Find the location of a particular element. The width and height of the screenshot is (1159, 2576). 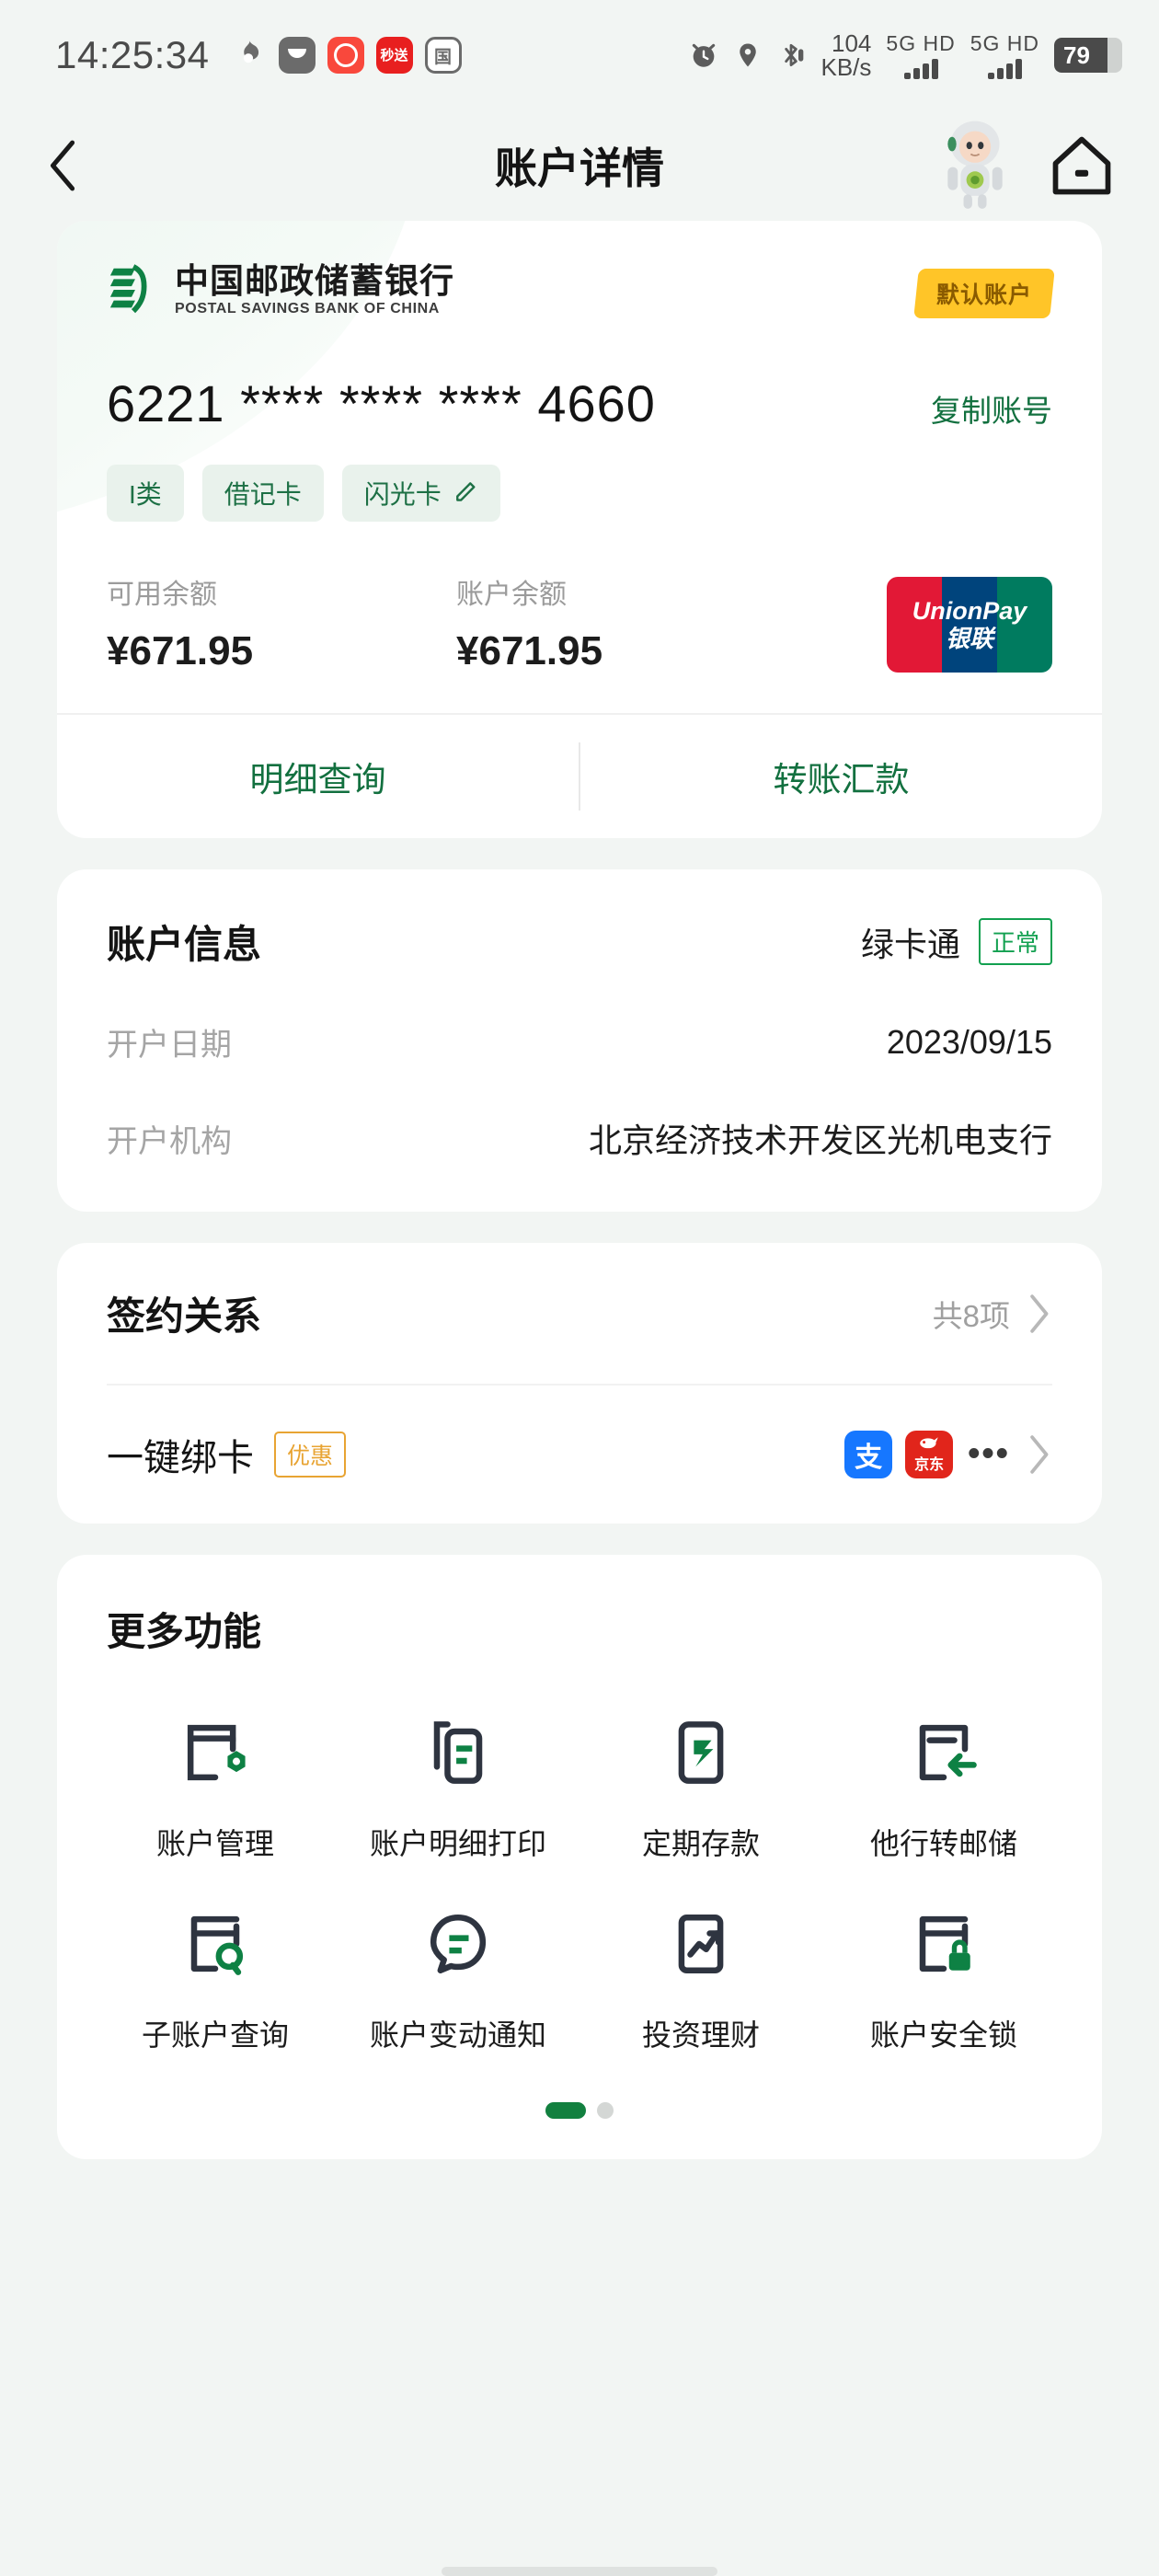

function-time-deposit: 定期存款 is located at coordinates (701, 1785).